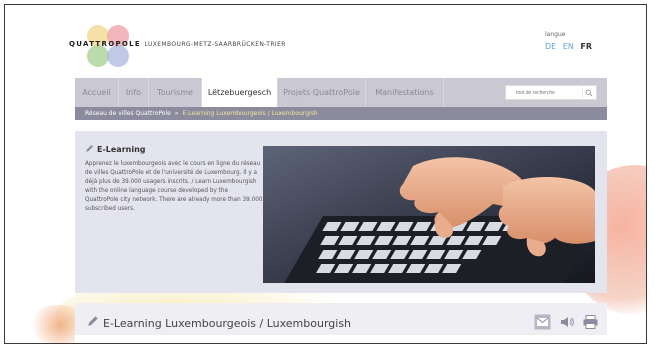 The height and width of the screenshot is (348, 654). I want to click on tab-accueil: Accueil, so click(97, 92).